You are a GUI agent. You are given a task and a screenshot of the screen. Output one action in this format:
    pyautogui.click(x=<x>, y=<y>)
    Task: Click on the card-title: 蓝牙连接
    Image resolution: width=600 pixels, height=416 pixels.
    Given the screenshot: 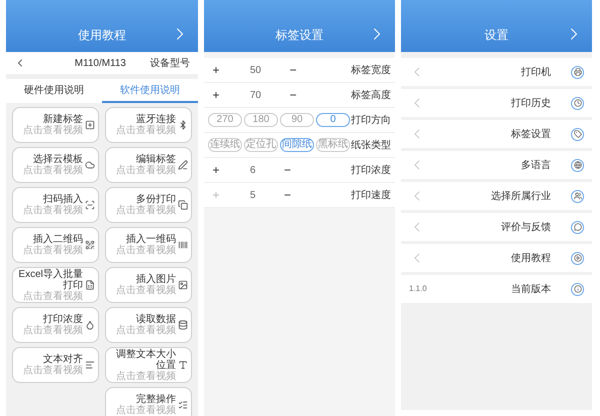 What is the action you would take?
    pyautogui.click(x=156, y=119)
    